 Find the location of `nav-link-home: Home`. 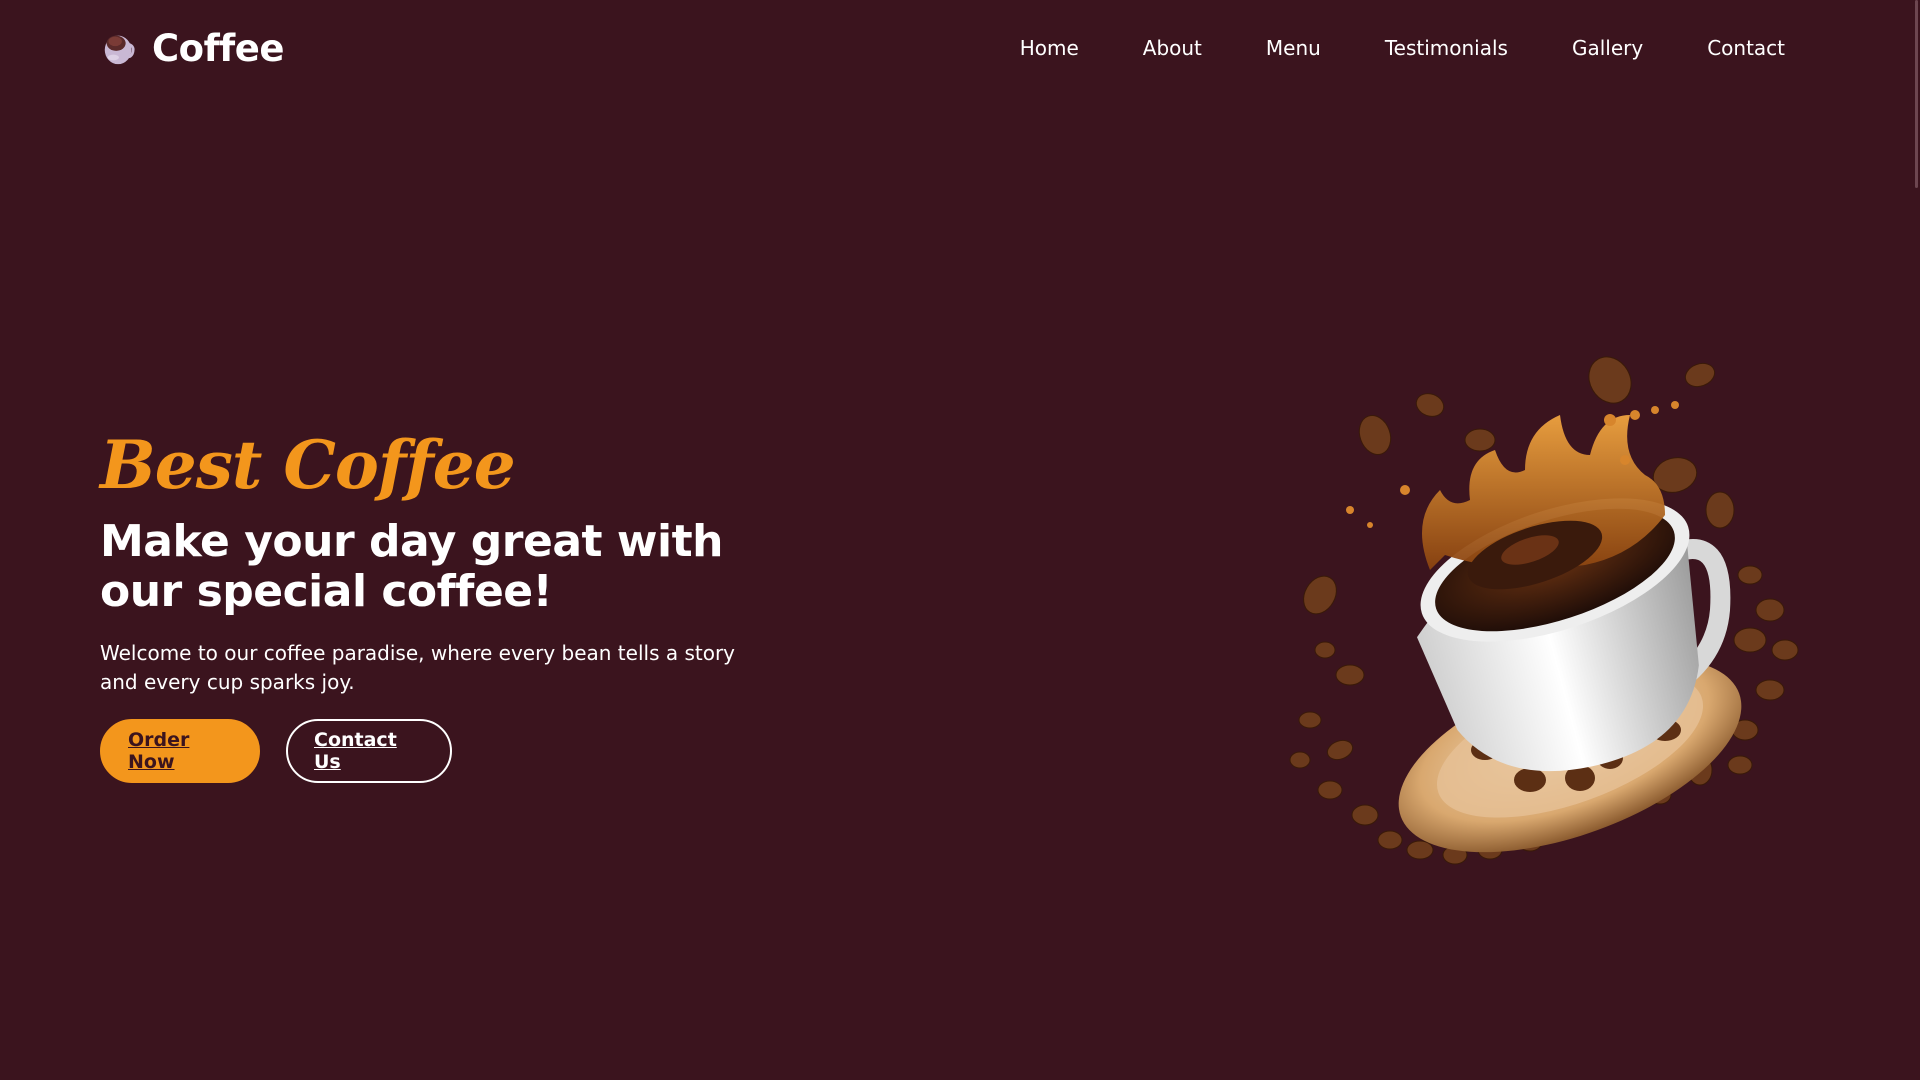

nav-link-home: Home is located at coordinates (1049, 48).